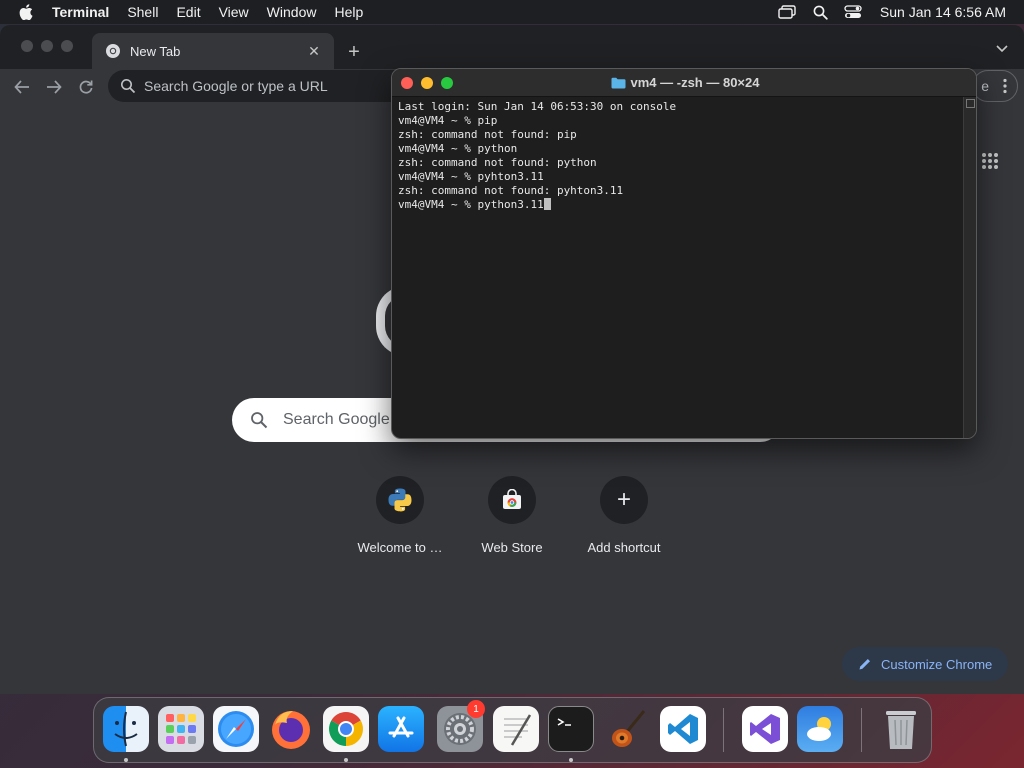 This screenshot has width=1024, height=768. Describe the element at coordinates (85, 12) in the screenshot. I see `menu-app-name: Terminal` at that location.